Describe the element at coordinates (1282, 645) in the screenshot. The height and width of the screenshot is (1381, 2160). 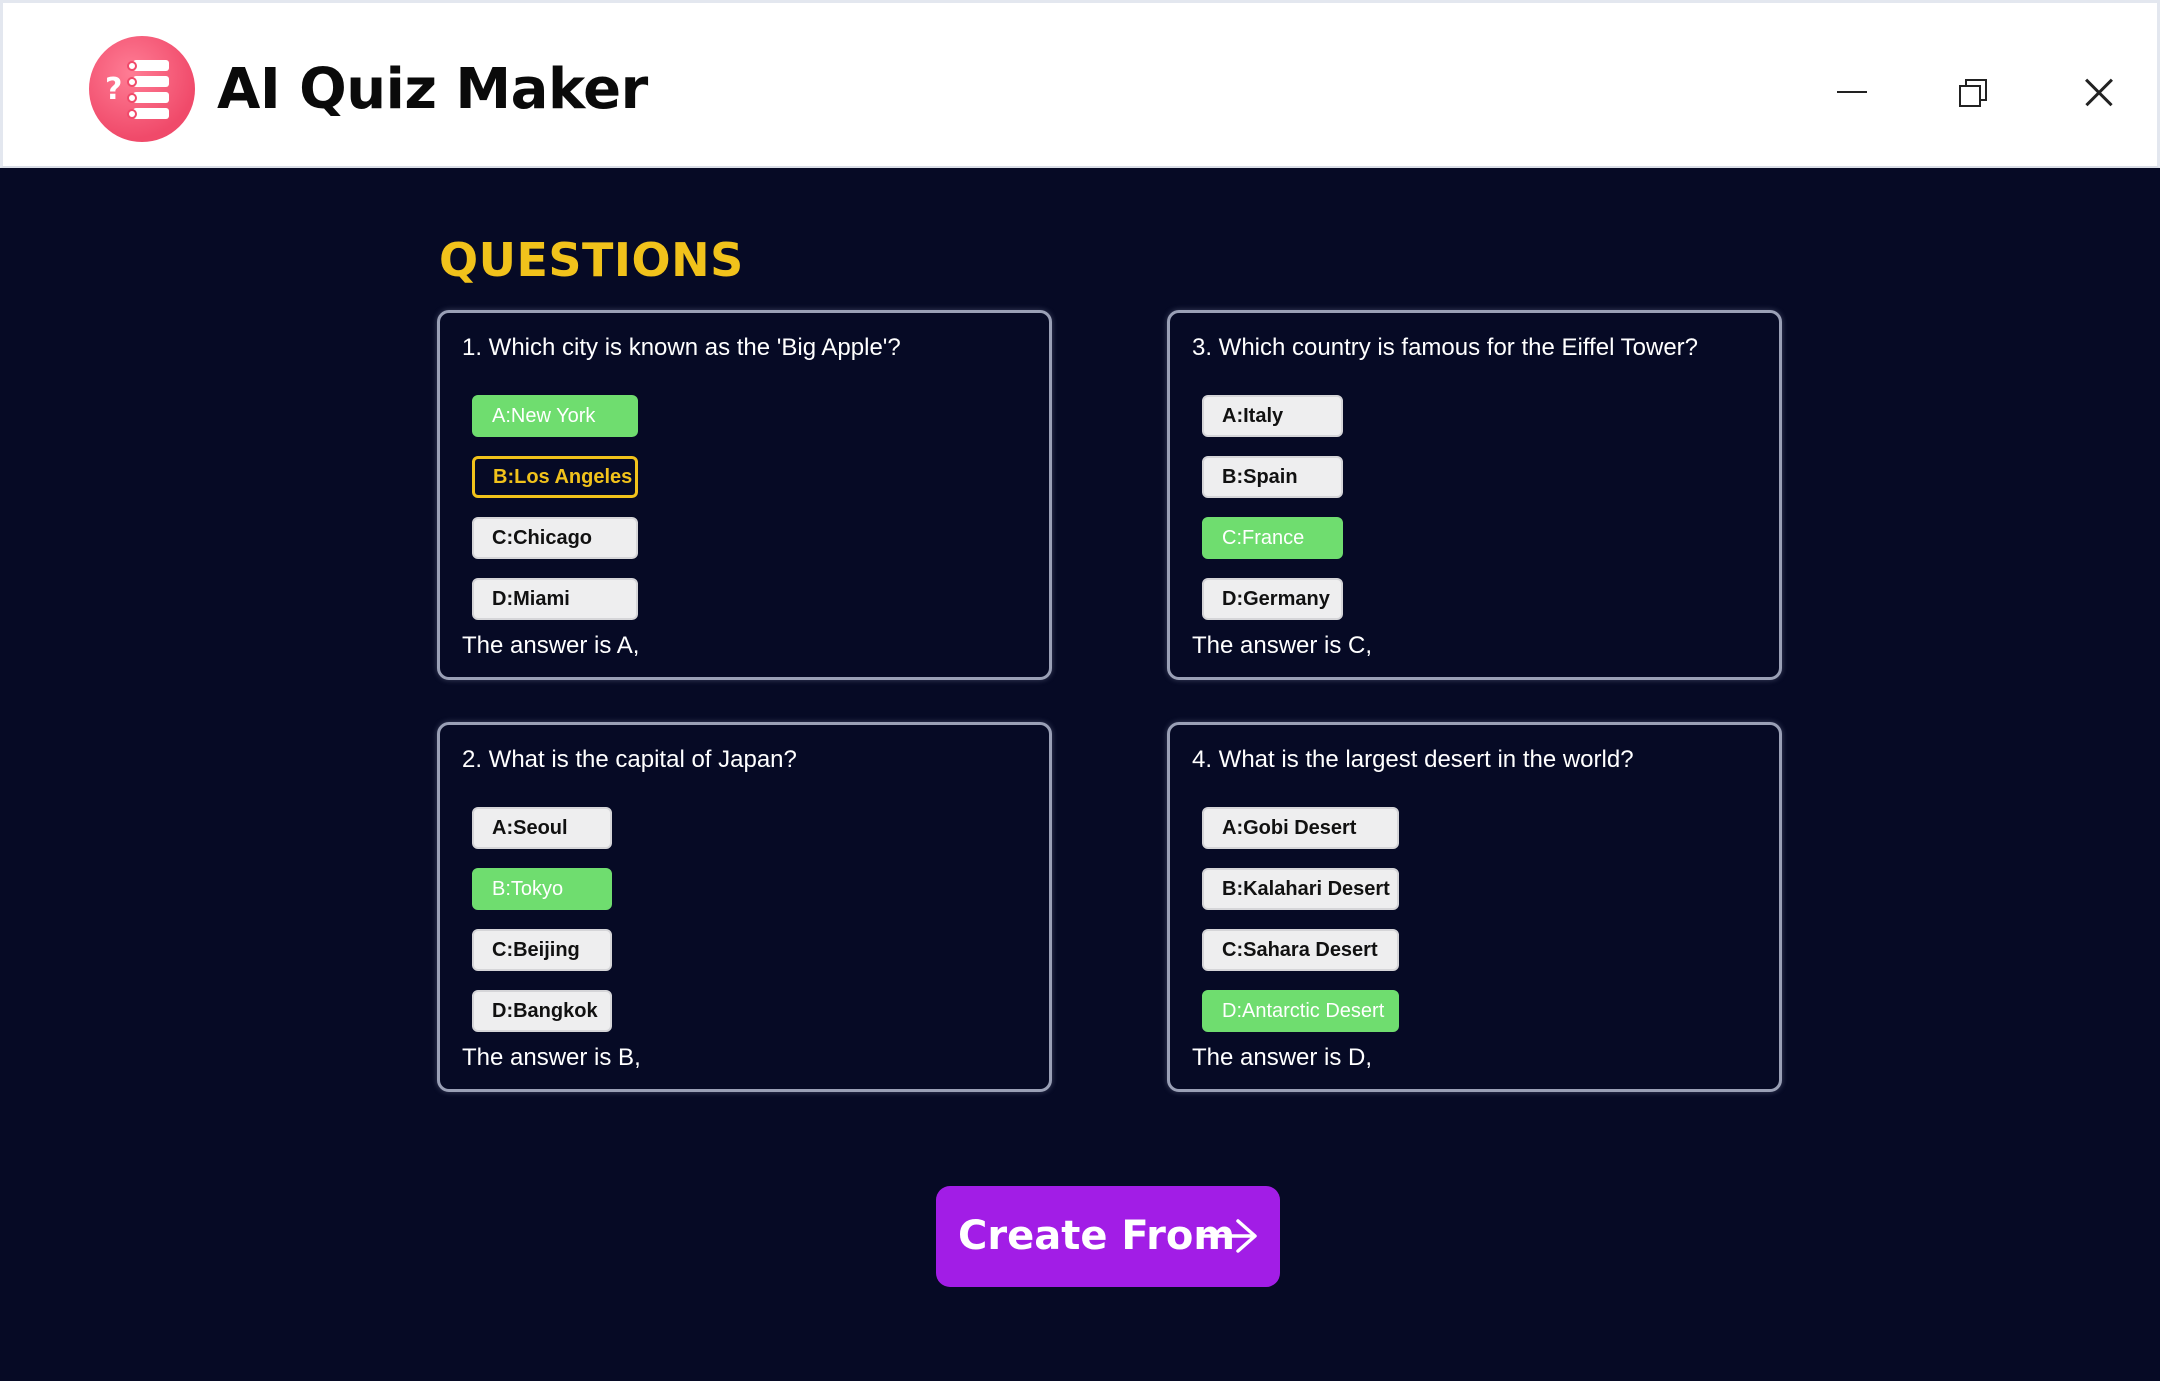
I see `answer-text: The answer is C,` at that location.